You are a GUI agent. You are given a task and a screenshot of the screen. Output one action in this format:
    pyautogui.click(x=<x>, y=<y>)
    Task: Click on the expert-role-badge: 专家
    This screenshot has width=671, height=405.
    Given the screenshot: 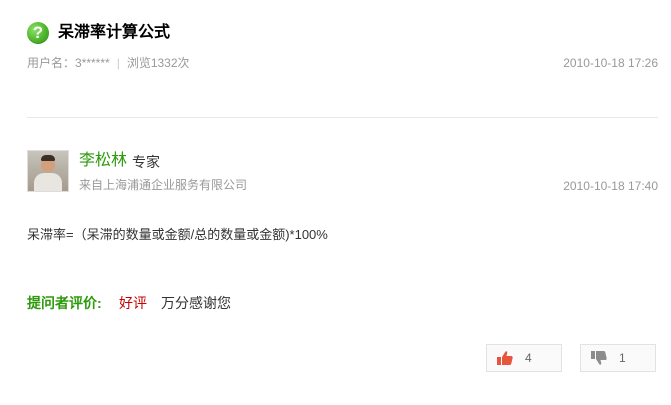 What is the action you would take?
    pyautogui.click(x=146, y=162)
    